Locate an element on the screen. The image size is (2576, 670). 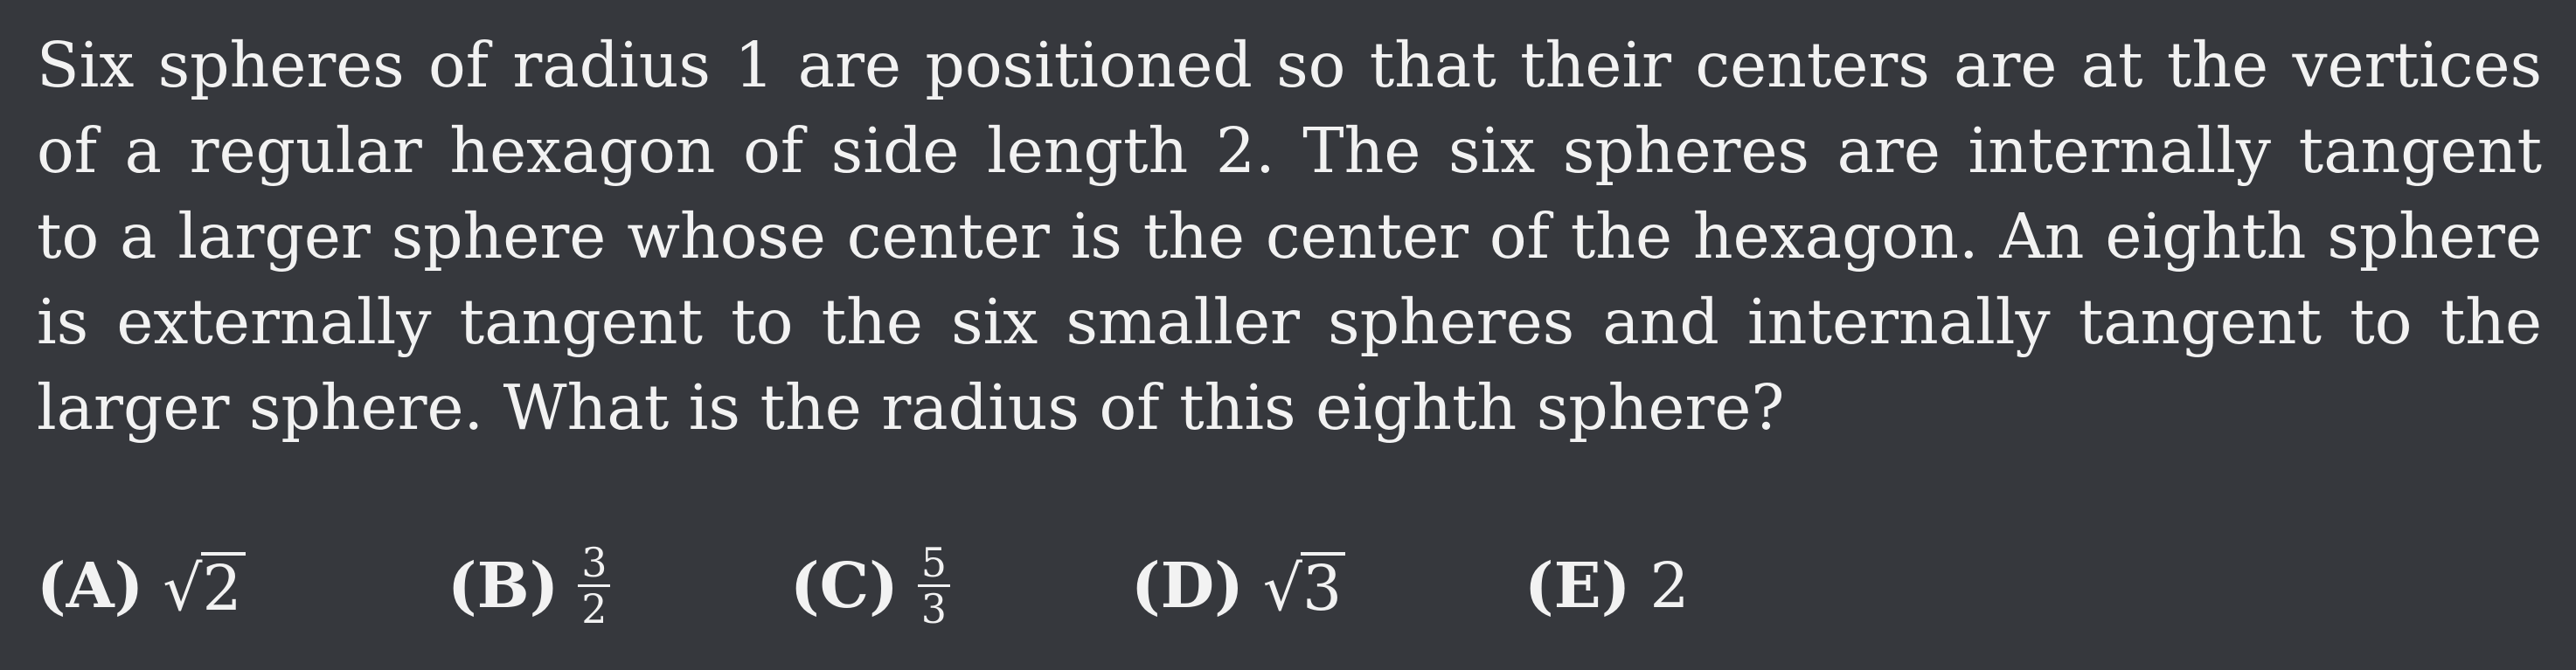
fraction-denominator: 2 is located at coordinates (594, 608).